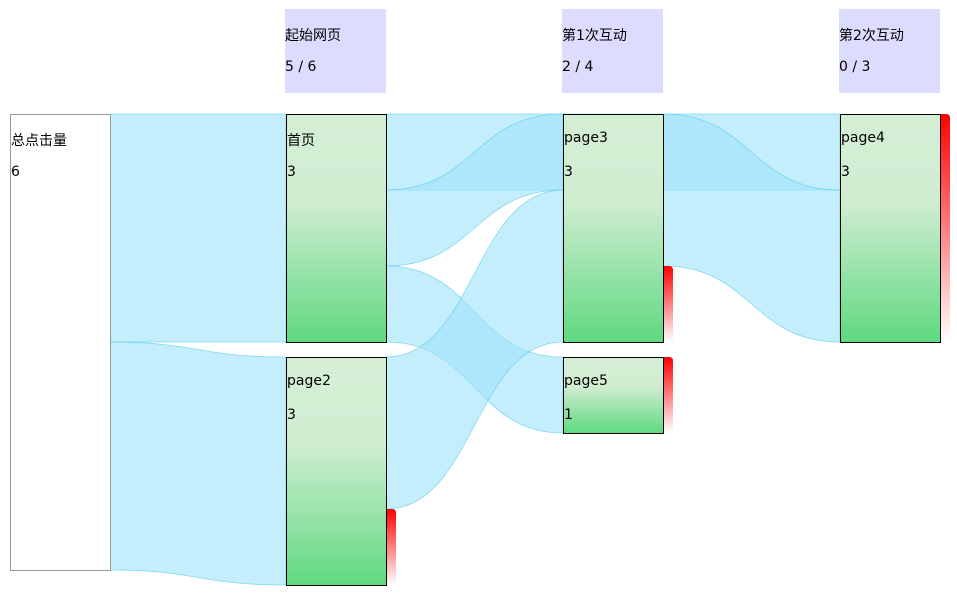 This screenshot has width=957, height=596. What do you see at coordinates (60, 342) in the screenshot?
I see `node-total` at bounding box center [60, 342].